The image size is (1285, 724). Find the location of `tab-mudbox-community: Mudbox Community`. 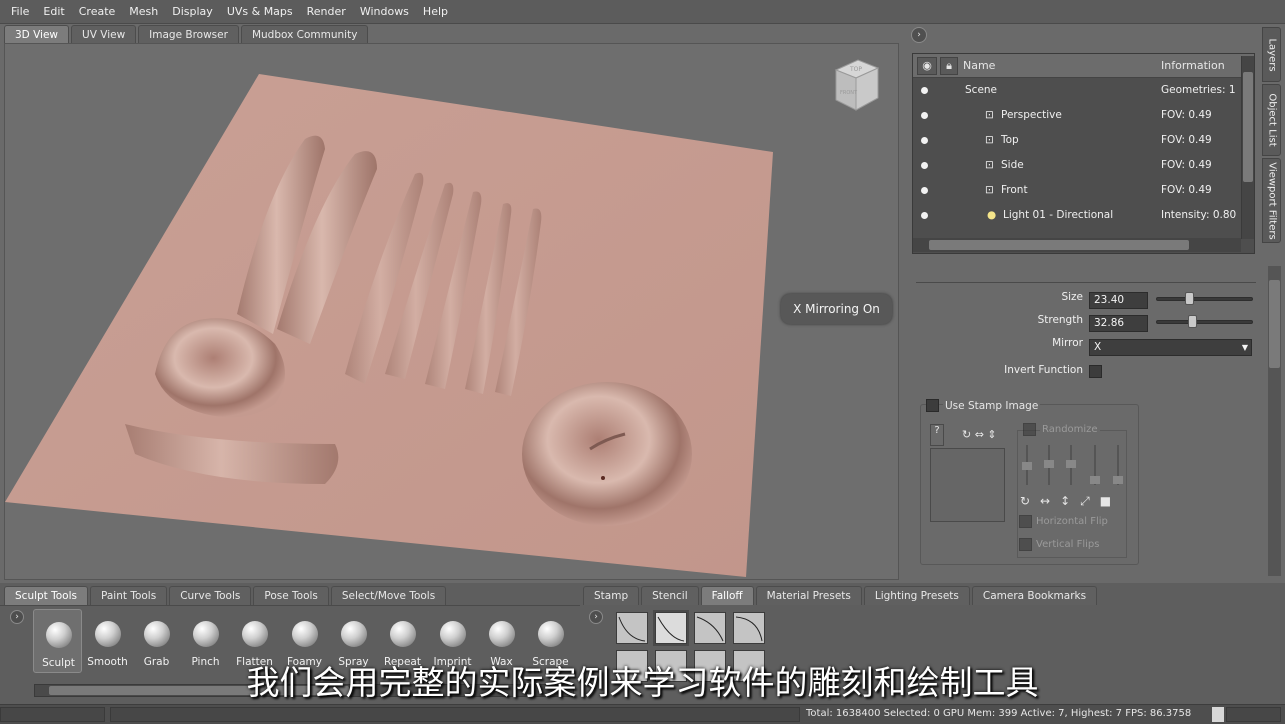

tab-mudbox-community: Mudbox Community is located at coordinates (304, 34).